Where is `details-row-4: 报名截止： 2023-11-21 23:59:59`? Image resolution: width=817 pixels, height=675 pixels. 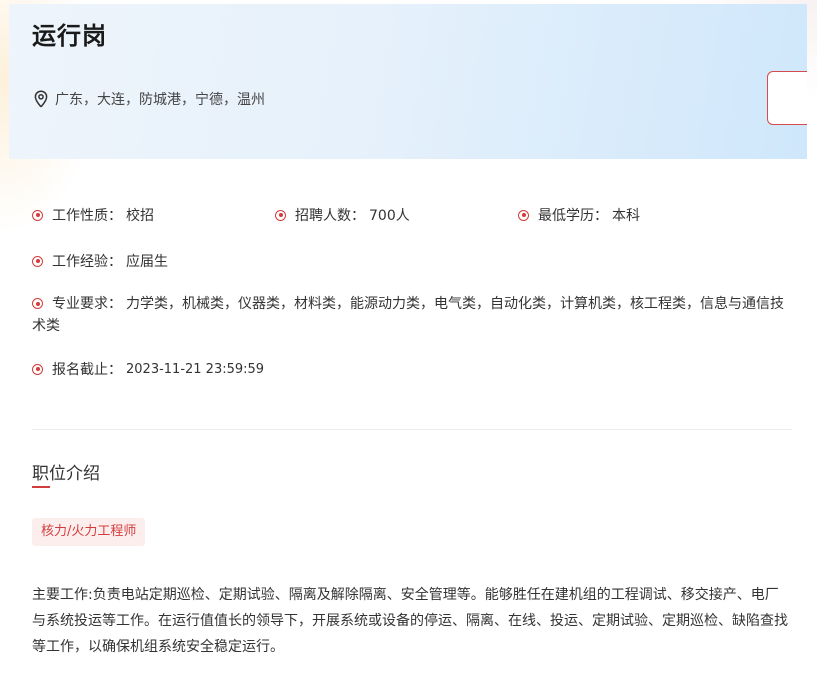
details-row-4: 报名截止： 2023-11-21 23:59:59 is located at coordinates (412, 369).